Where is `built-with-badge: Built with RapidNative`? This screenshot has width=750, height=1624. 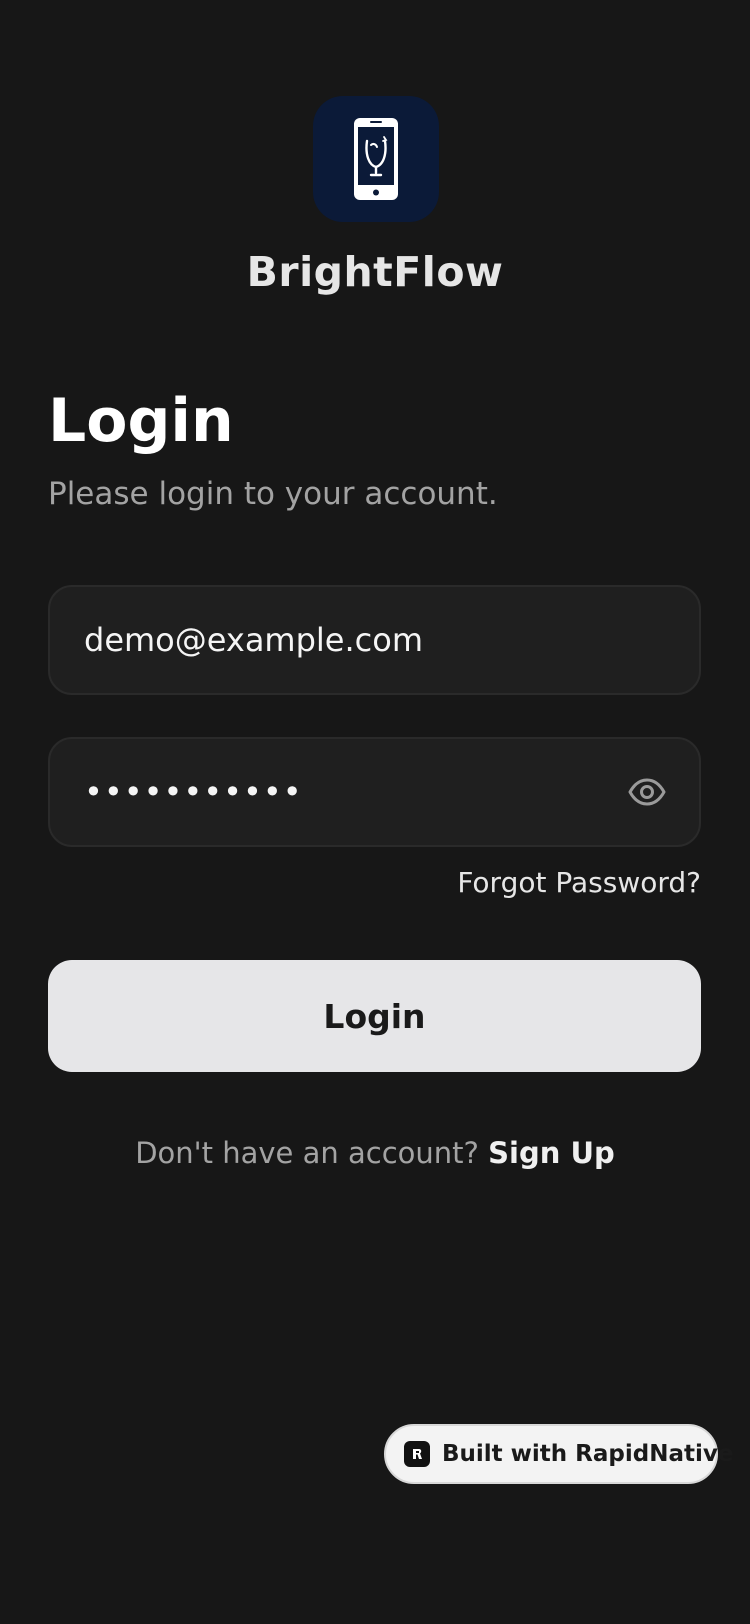 built-with-badge: Built with RapidNative is located at coordinates (558, 1454).